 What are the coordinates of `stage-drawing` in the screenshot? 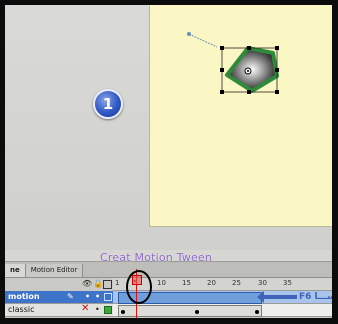 It's located at (233, 63).